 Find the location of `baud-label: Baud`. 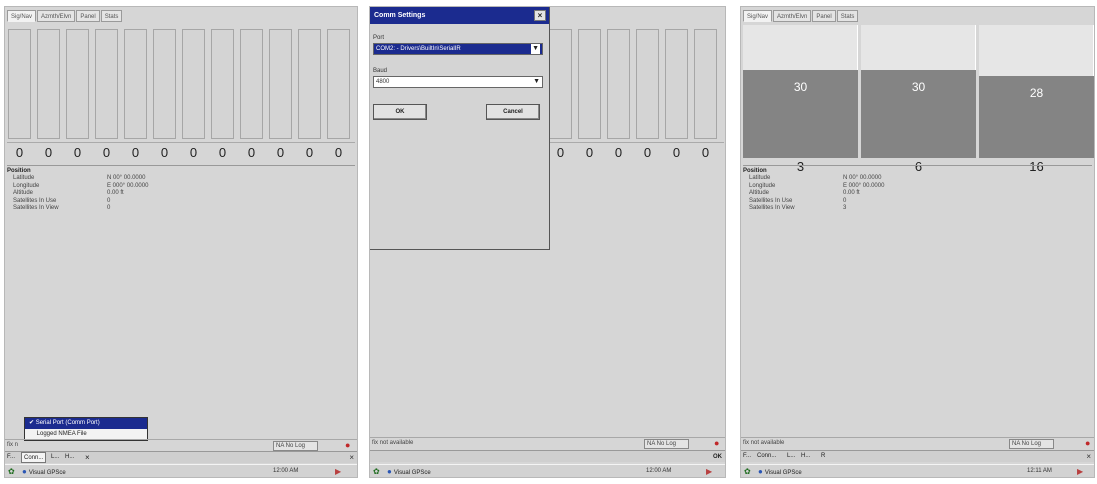

baud-label: Baud is located at coordinates (380, 71).